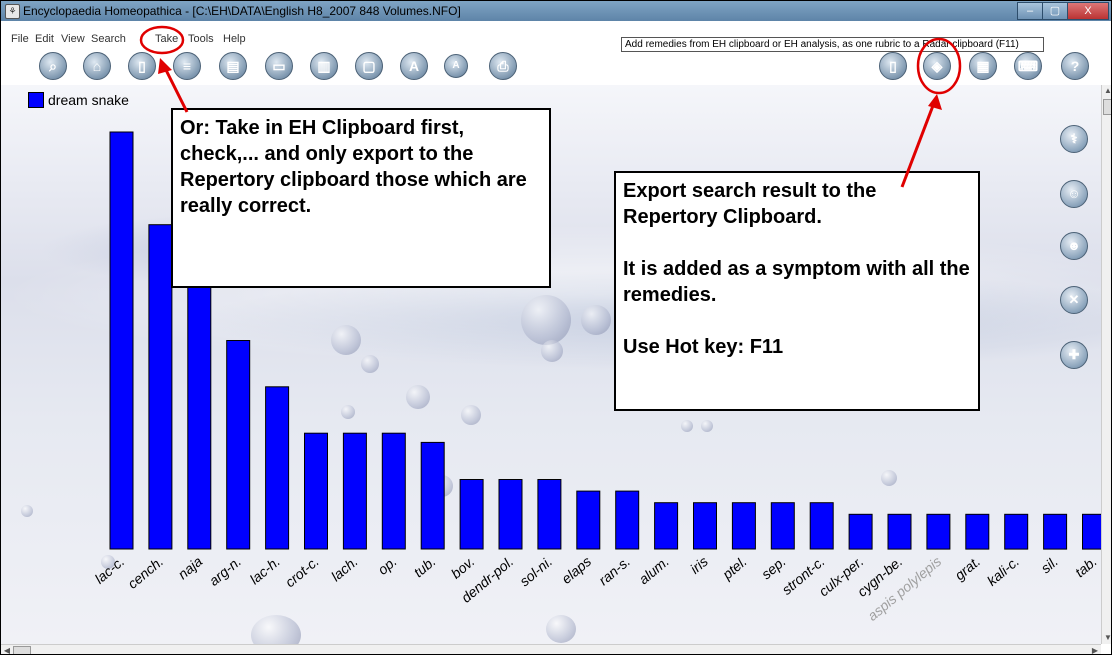  Describe the element at coordinates (1074, 246) in the screenshot. I see `person-color-icon: ☻` at that location.